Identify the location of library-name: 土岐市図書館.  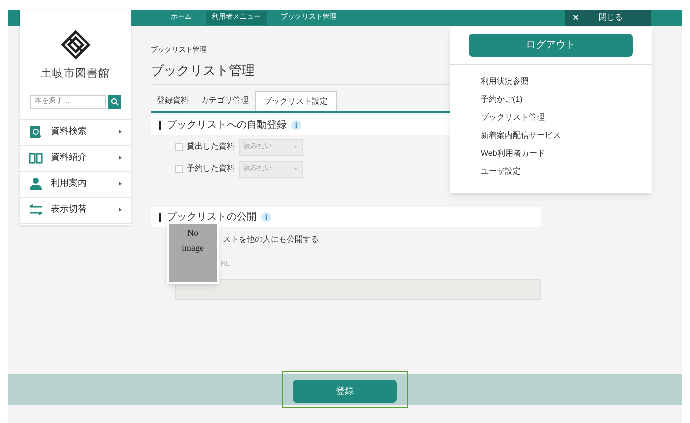
(75, 74).